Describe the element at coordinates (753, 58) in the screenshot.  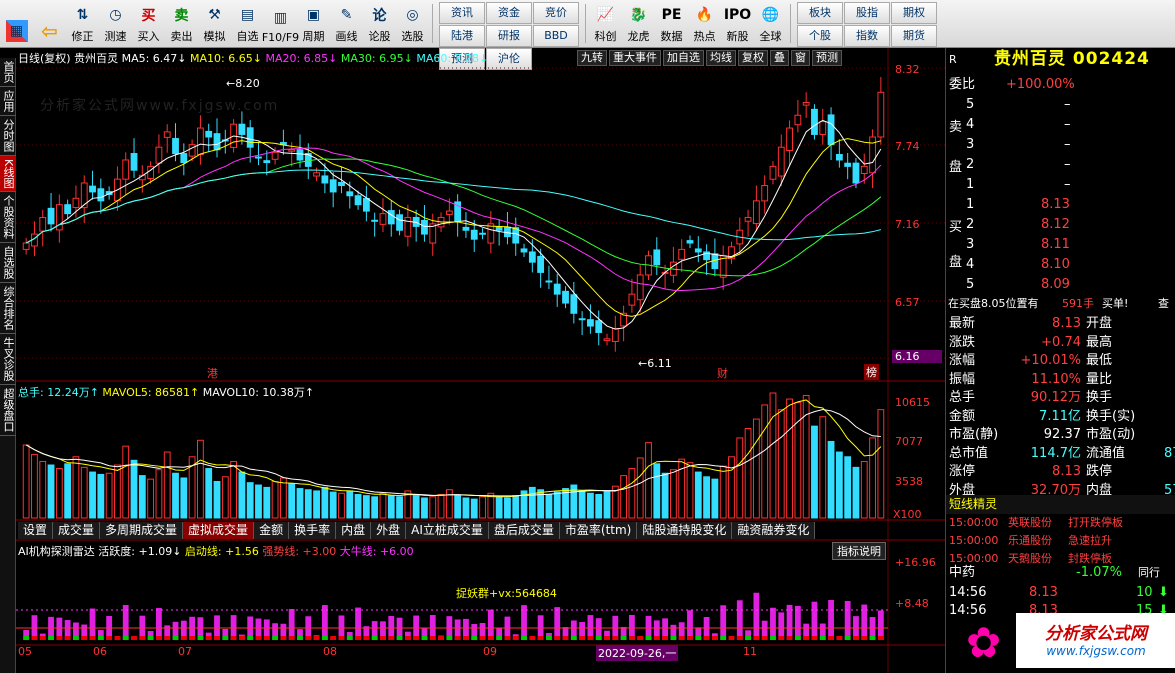
I see `chart-tool-button: 复权` at that location.